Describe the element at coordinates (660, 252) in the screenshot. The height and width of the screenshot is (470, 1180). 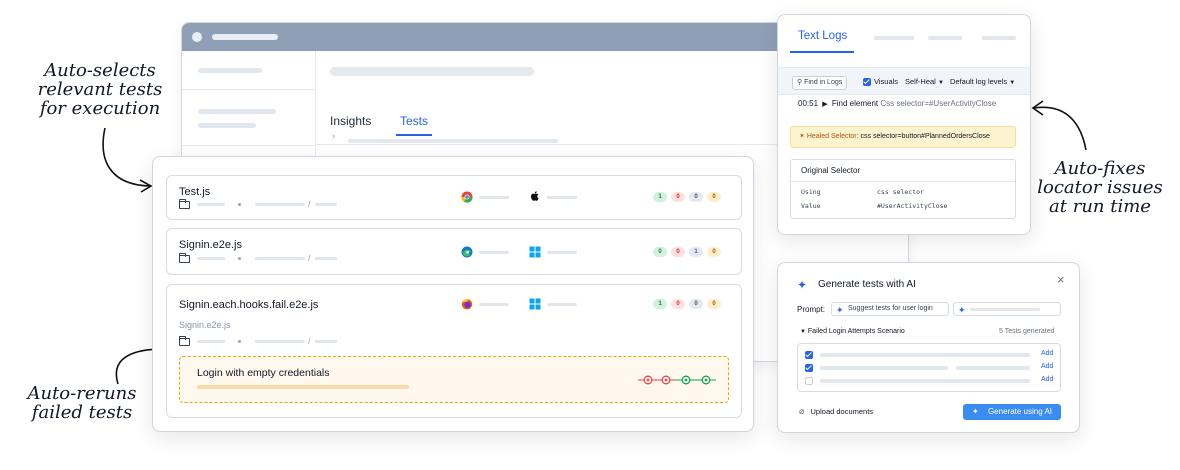
I see `passed-count-badge: 0` at that location.